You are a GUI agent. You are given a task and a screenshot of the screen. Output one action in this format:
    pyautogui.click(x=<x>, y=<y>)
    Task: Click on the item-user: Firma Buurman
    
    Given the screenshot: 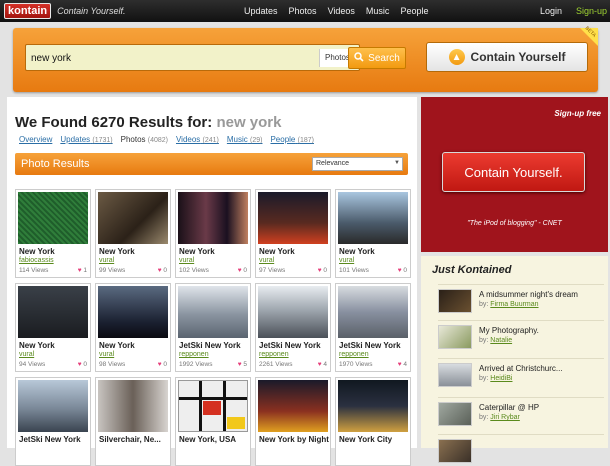 What is the action you would take?
    pyautogui.click(x=514, y=304)
    